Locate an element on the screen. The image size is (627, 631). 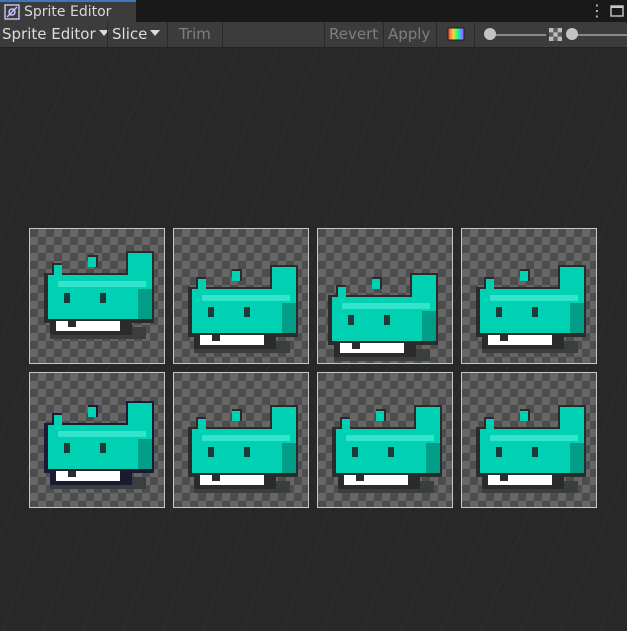
slice-dropdown: Slice is located at coordinates (136, 34).